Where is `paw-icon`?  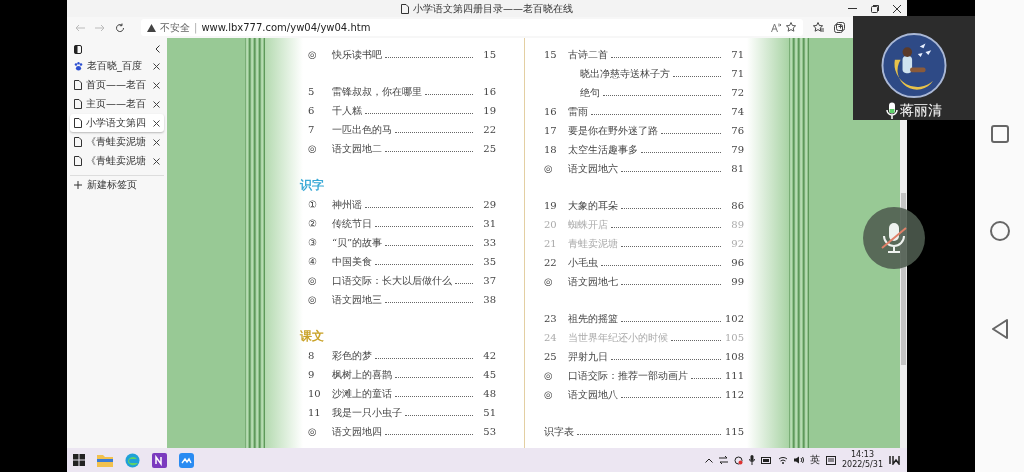 paw-icon is located at coordinates (78, 66).